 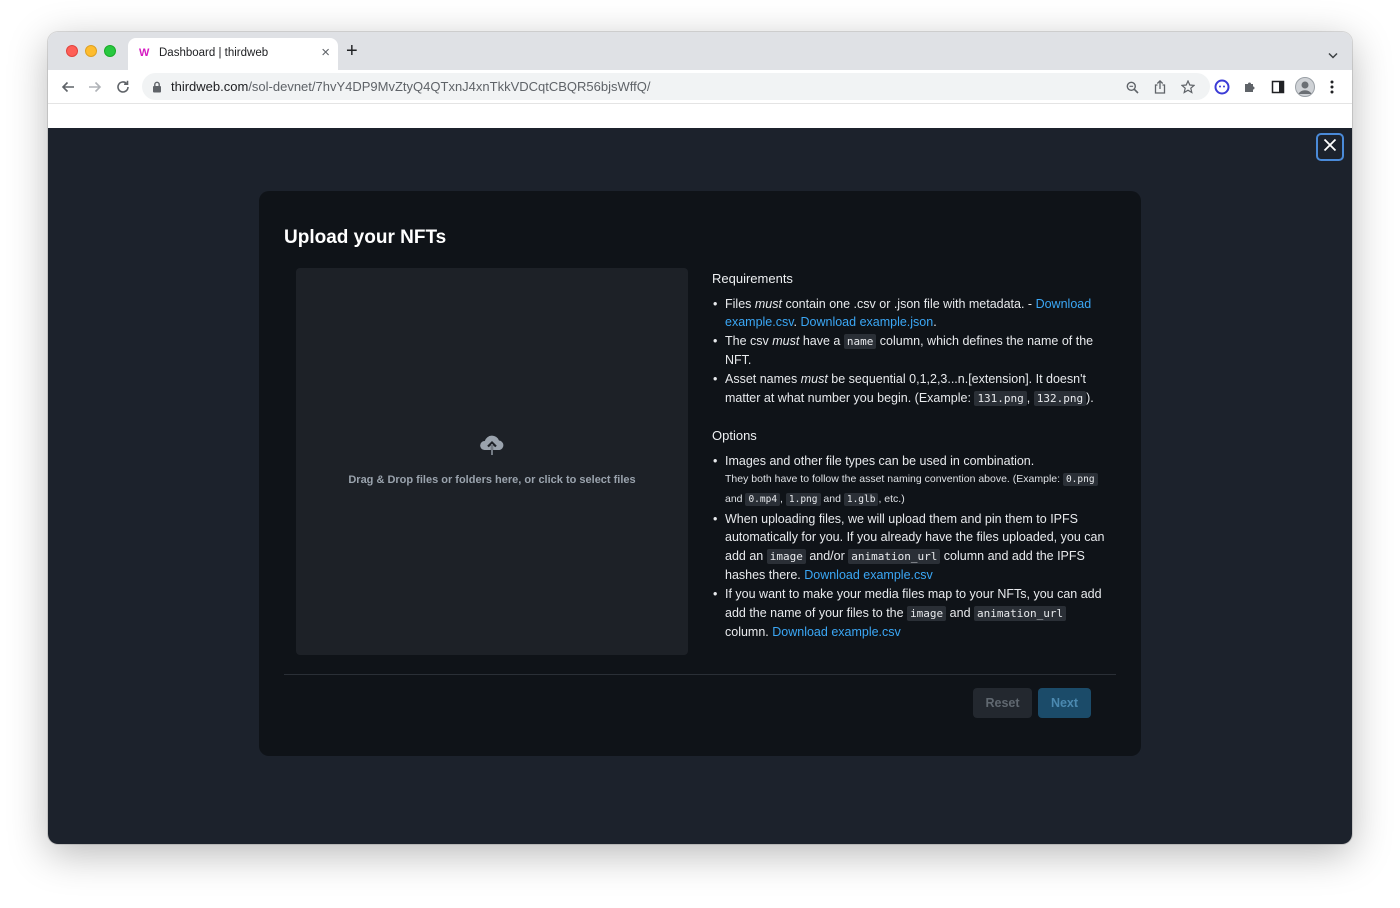 I want to click on download-example-json-link: Download example.json, so click(x=867, y=322).